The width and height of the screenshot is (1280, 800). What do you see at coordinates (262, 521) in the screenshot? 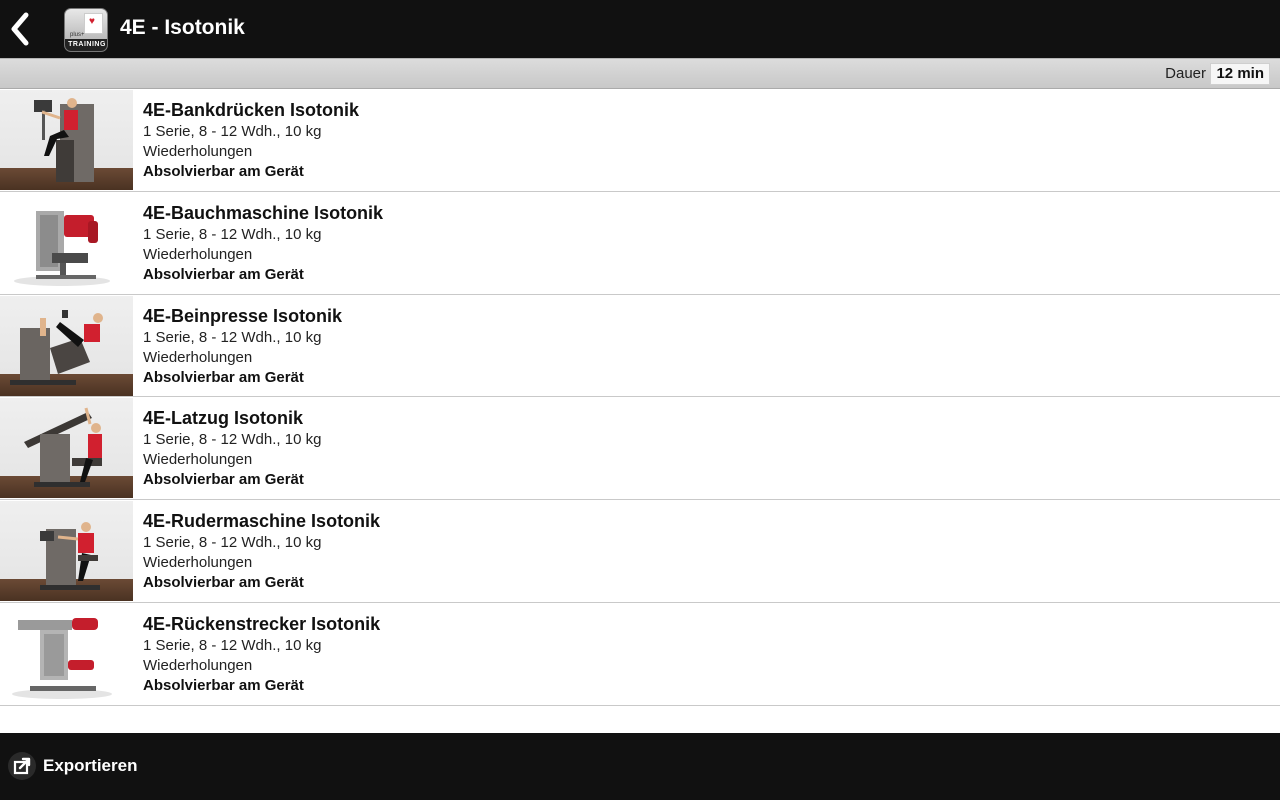
I see `exercise-name: 4E-Rudermaschine Isotonik` at bounding box center [262, 521].